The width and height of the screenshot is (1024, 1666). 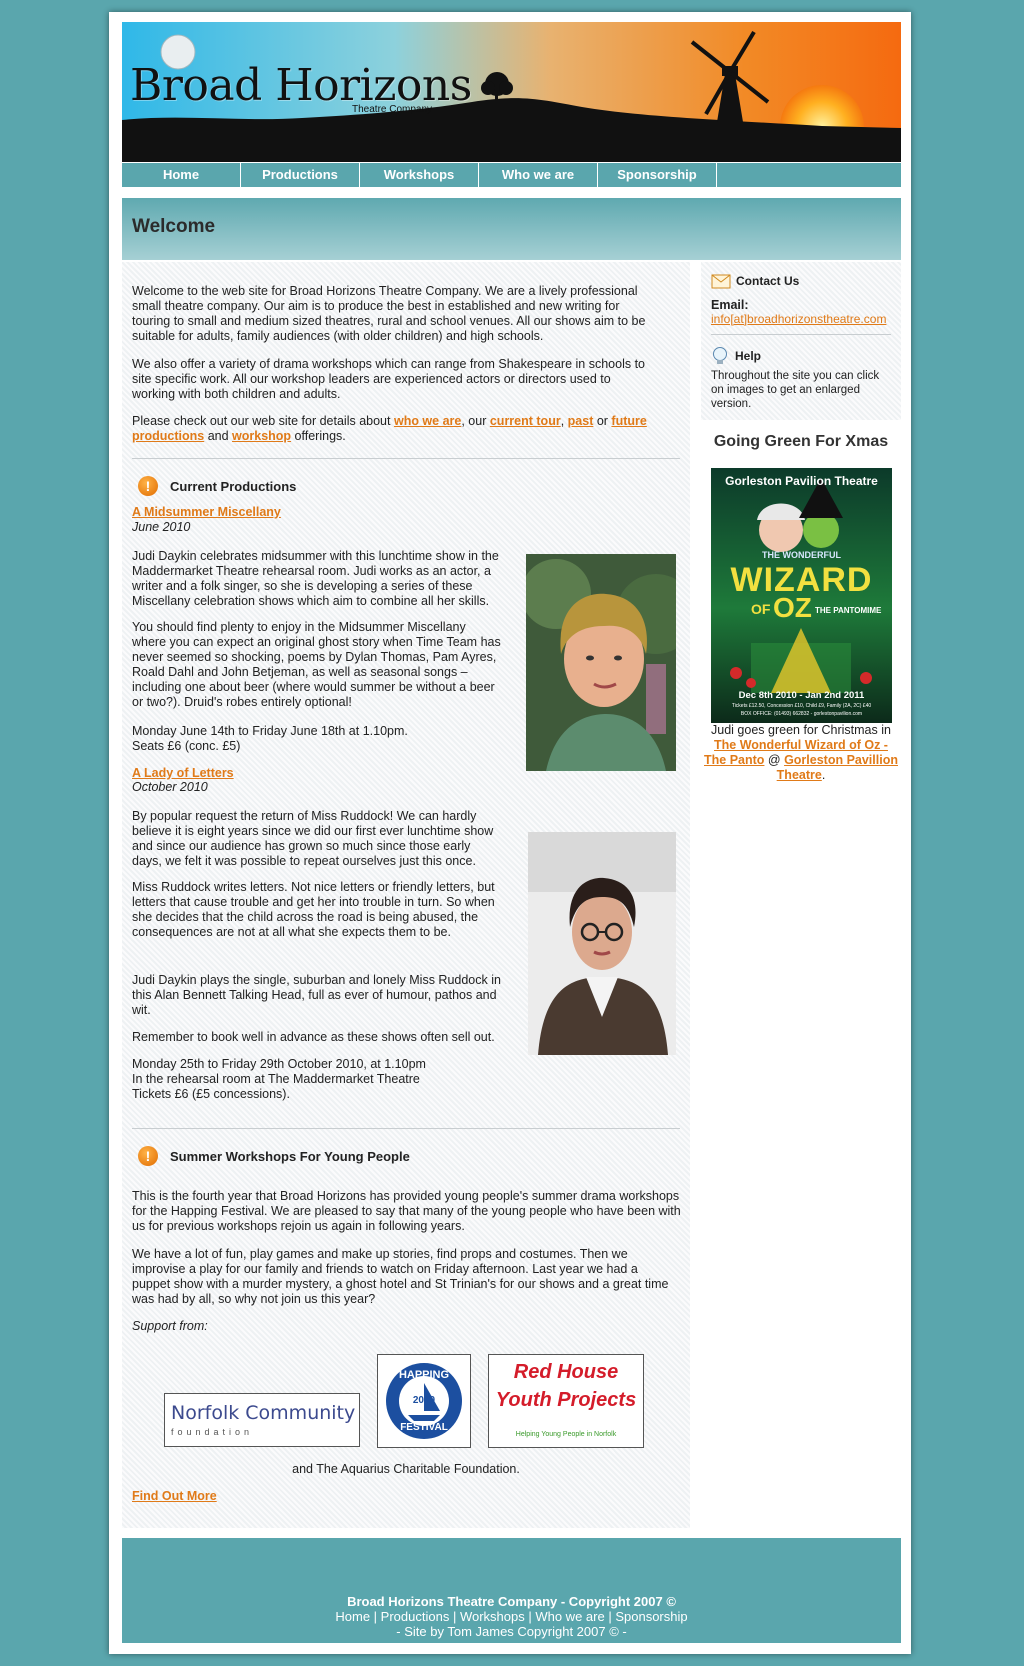 What do you see at coordinates (569, 1616) in the screenshot?
I see `footer-link-who-we-are: Who we are` at bounding box center [569, 1616].